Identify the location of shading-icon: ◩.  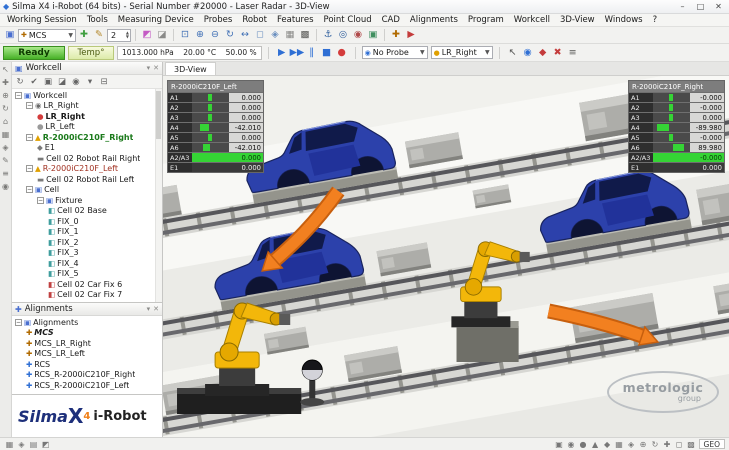
(45, 444).